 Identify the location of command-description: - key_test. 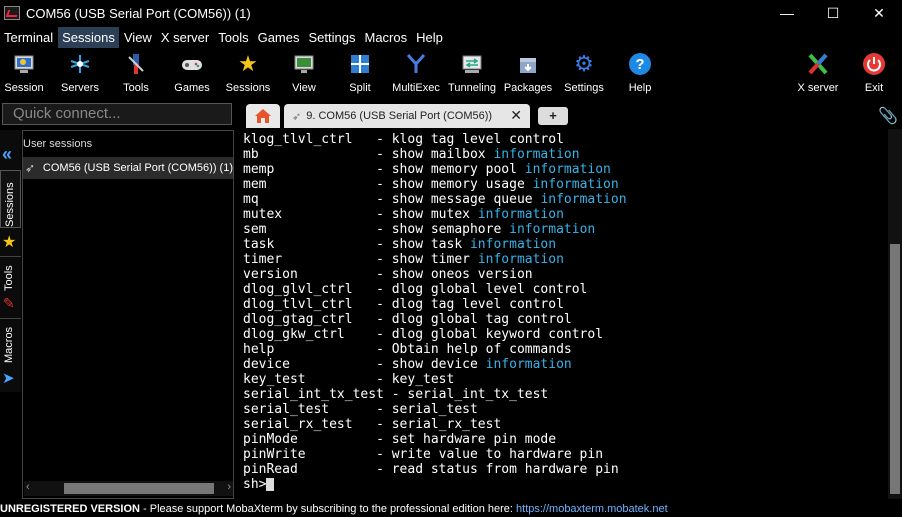
(415, 379).